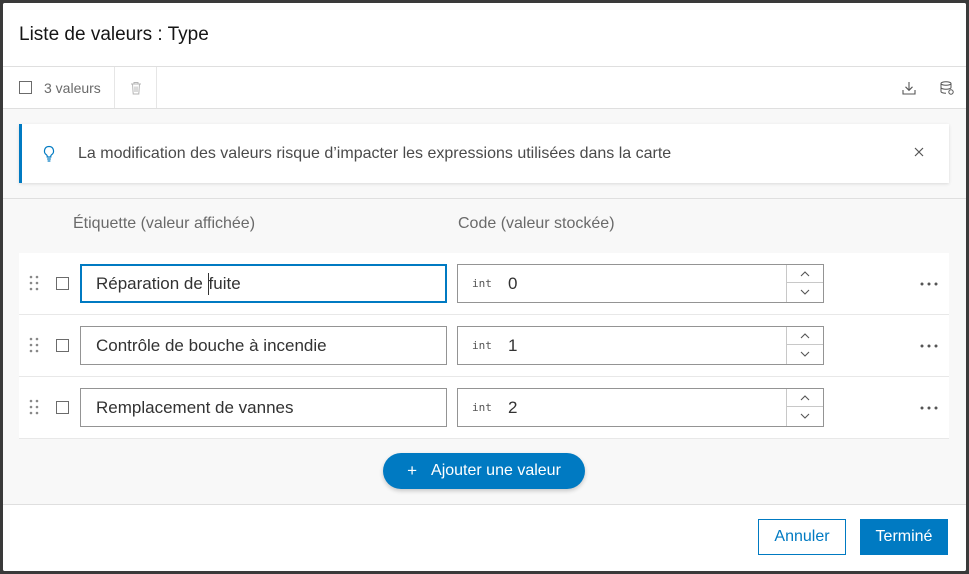  What do you see at coordinates (496, 470) in the screenshot?
I see `add-value-label: Ajouter une valeur` at bounding box center [496, 470].